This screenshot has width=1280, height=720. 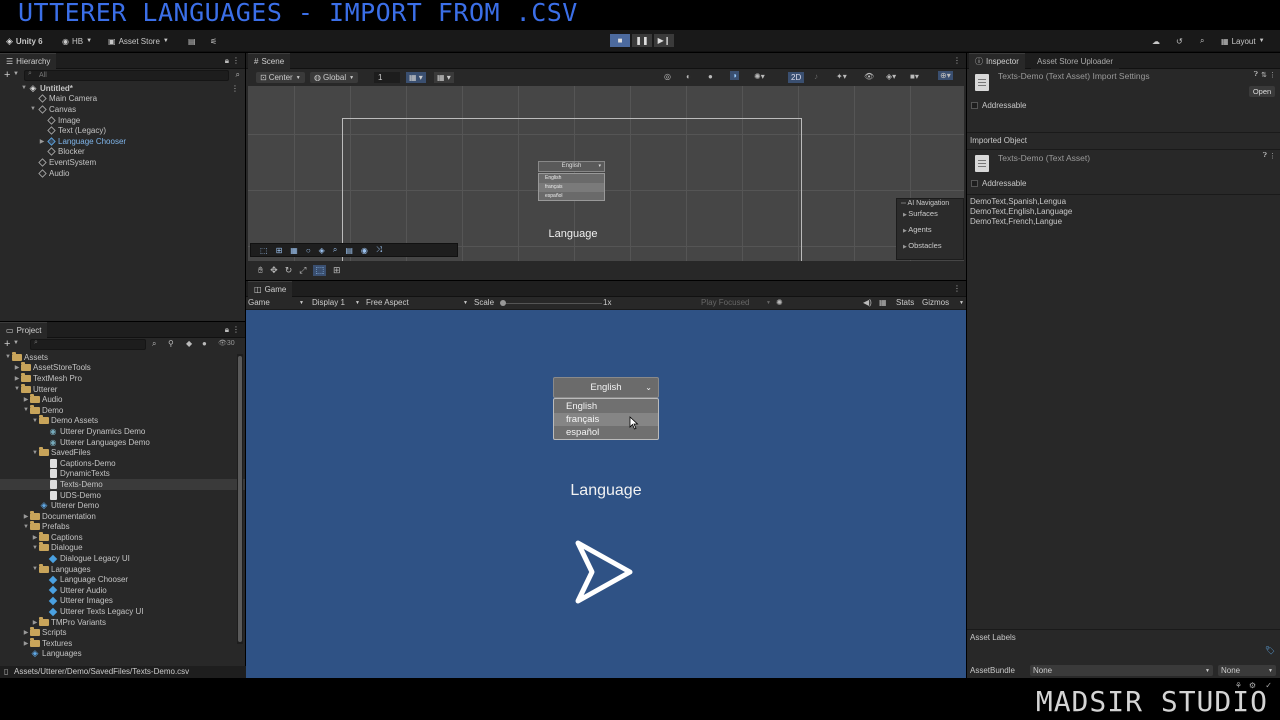 What do you see at coordinates (1075, 61) in the screenshot?
I see `tab-asset-store-uploader: Asset Store Uploader` at bounding box center [1075, 61].